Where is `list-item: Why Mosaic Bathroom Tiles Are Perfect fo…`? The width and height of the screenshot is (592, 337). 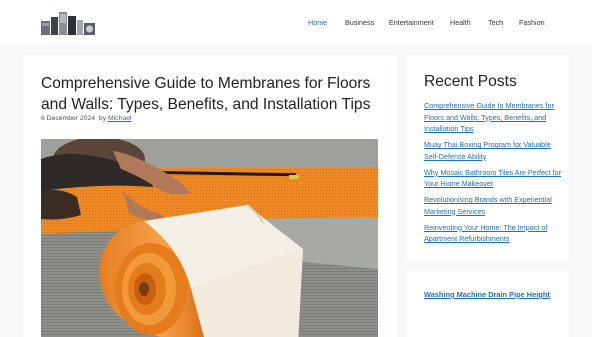
list-item: Why Mosaic Bathroom Tiles Are Perfect fo… is located at coordinates (494, 178).